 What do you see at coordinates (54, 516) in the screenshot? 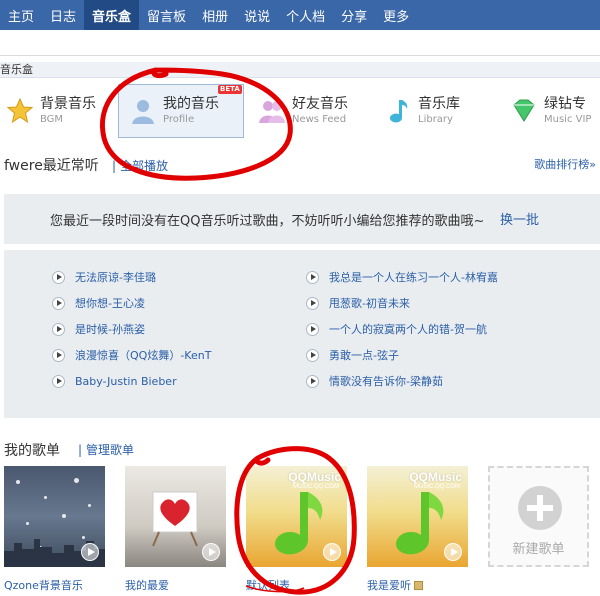
I see `playlist-cover-qzone-bgm` at bounding box center [54, 516].